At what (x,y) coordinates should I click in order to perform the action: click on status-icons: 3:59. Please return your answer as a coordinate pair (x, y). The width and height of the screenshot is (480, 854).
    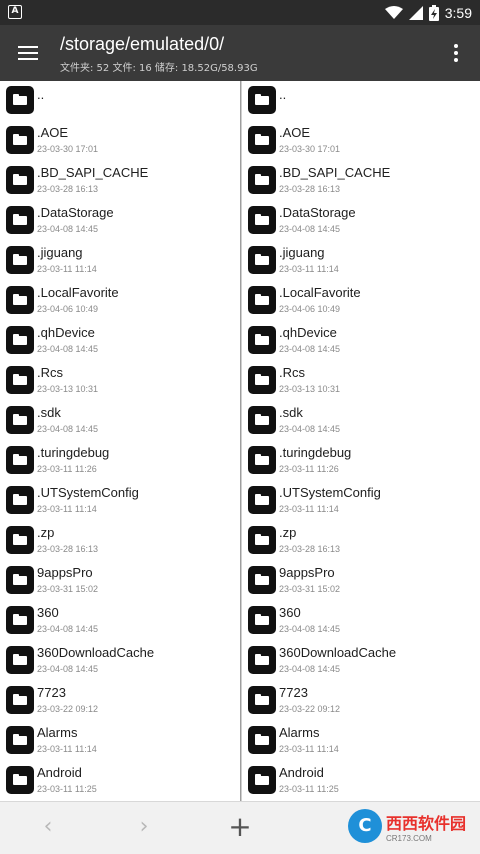
    Looking at the image, I should click on (428, 12).